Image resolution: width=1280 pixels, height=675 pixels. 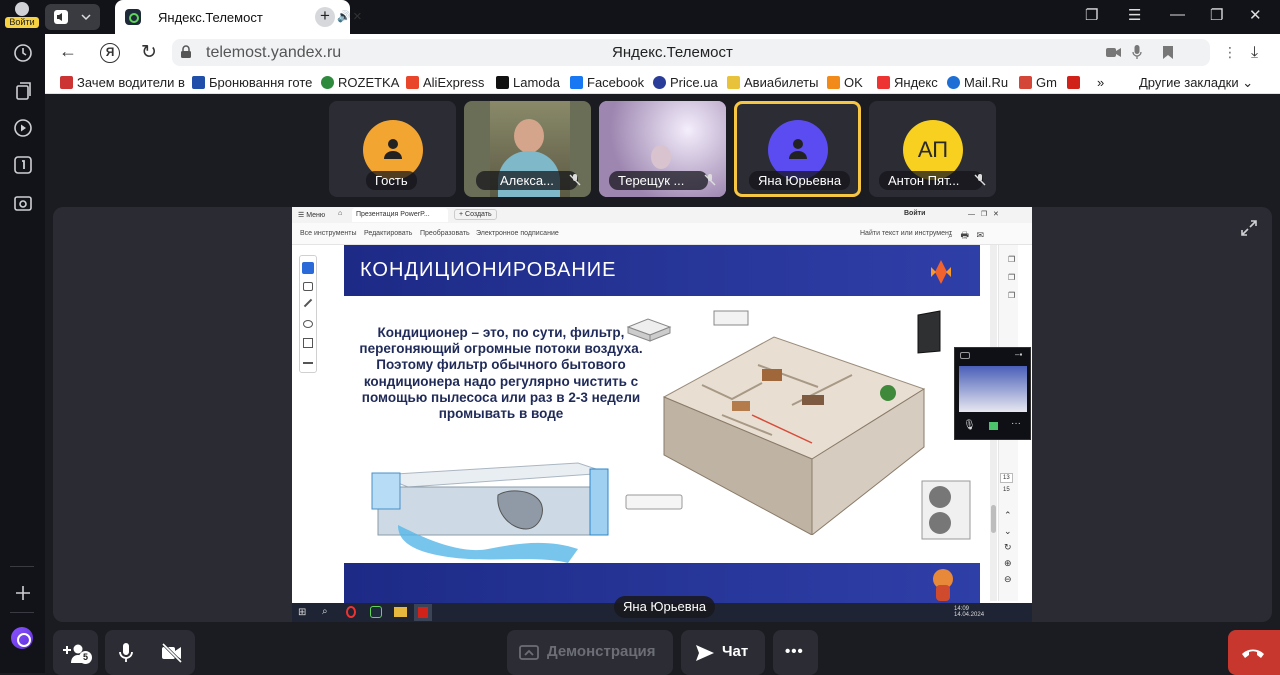 What do you see at coordinates (662, 270) in the screenshot?
I see `slide-header: КОНДИЦИОНИРОВАНИЕ` at bounding box center [662, 270].